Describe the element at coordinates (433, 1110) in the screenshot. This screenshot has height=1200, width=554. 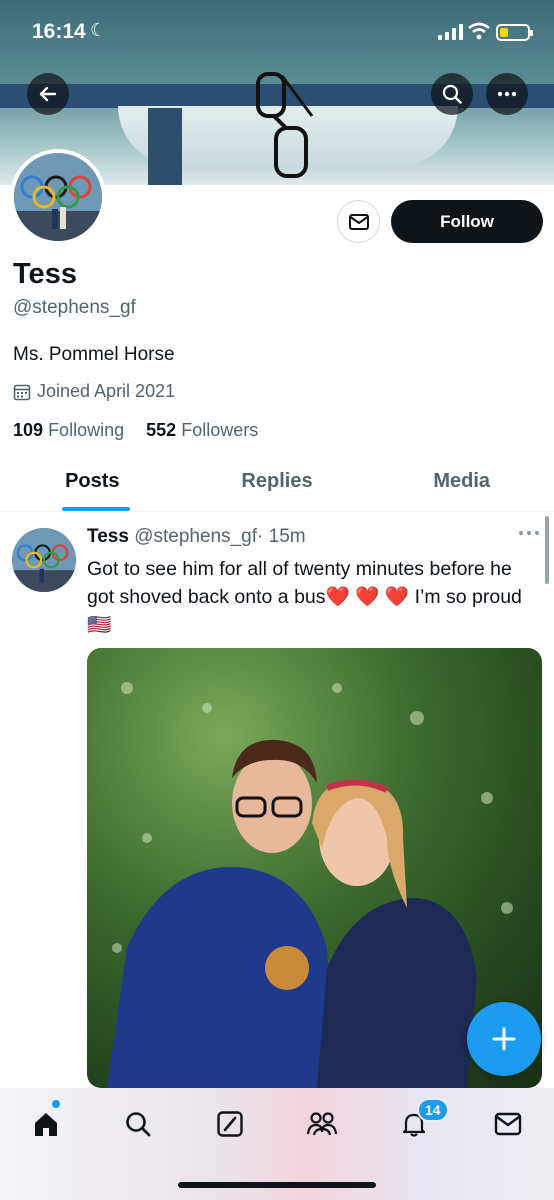
I see `notifications-badge: 14` at that location.